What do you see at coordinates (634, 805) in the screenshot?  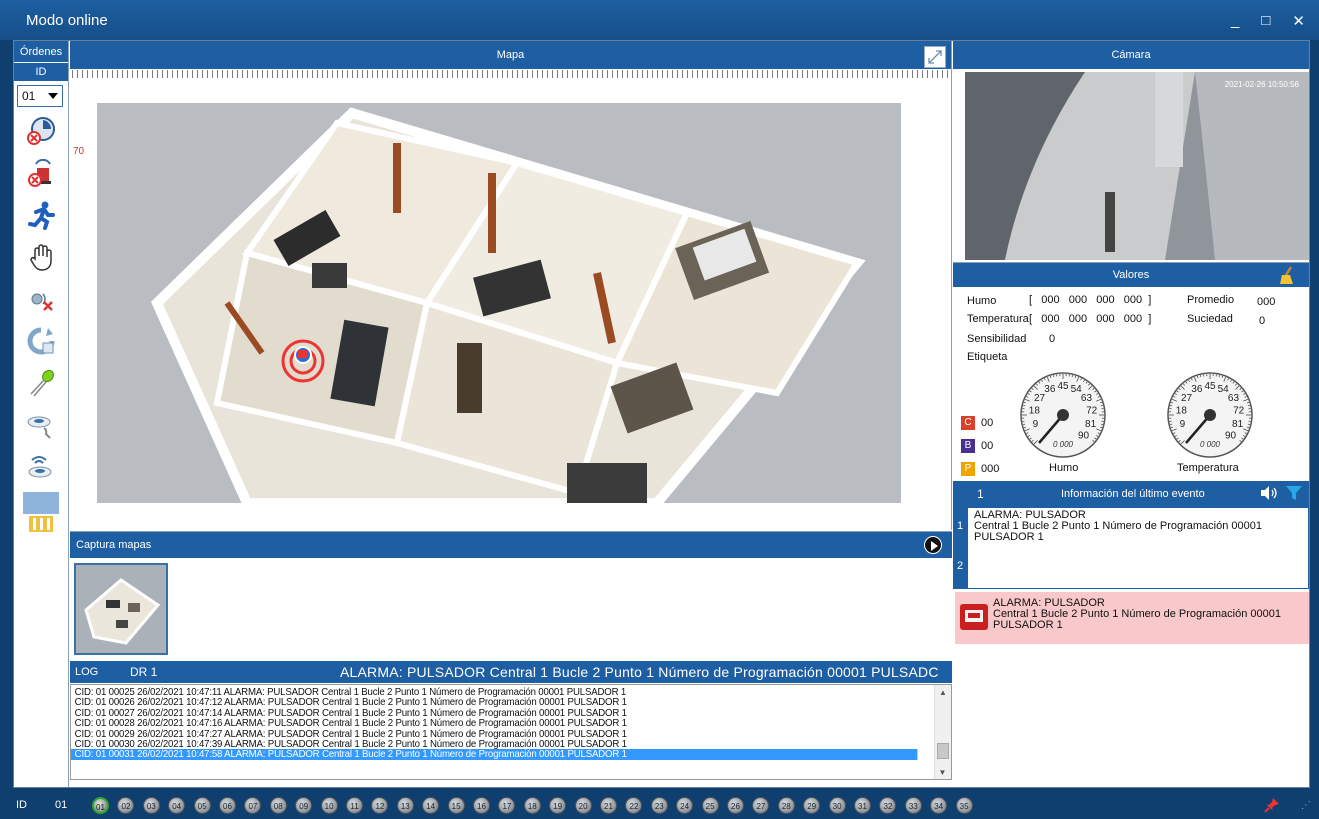 I see `central-node-button: 22` at bounding box center [634, 805].